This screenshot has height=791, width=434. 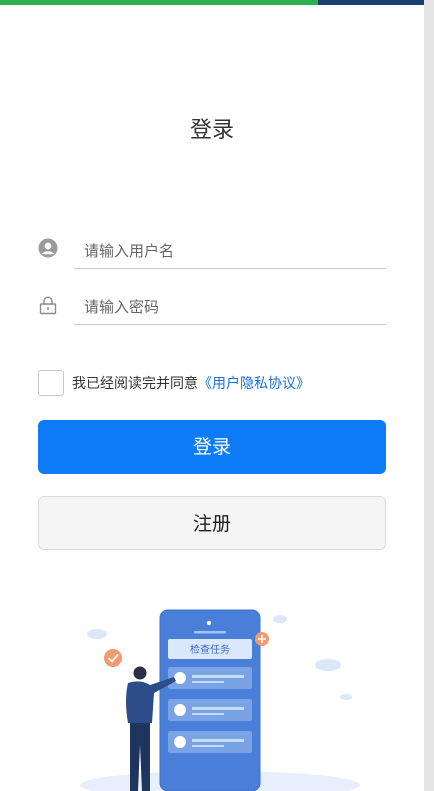 What do you see at coordinates (211, 130) in the screenshot?
I see `page-title: 登录` at bounding box center [211, 130].